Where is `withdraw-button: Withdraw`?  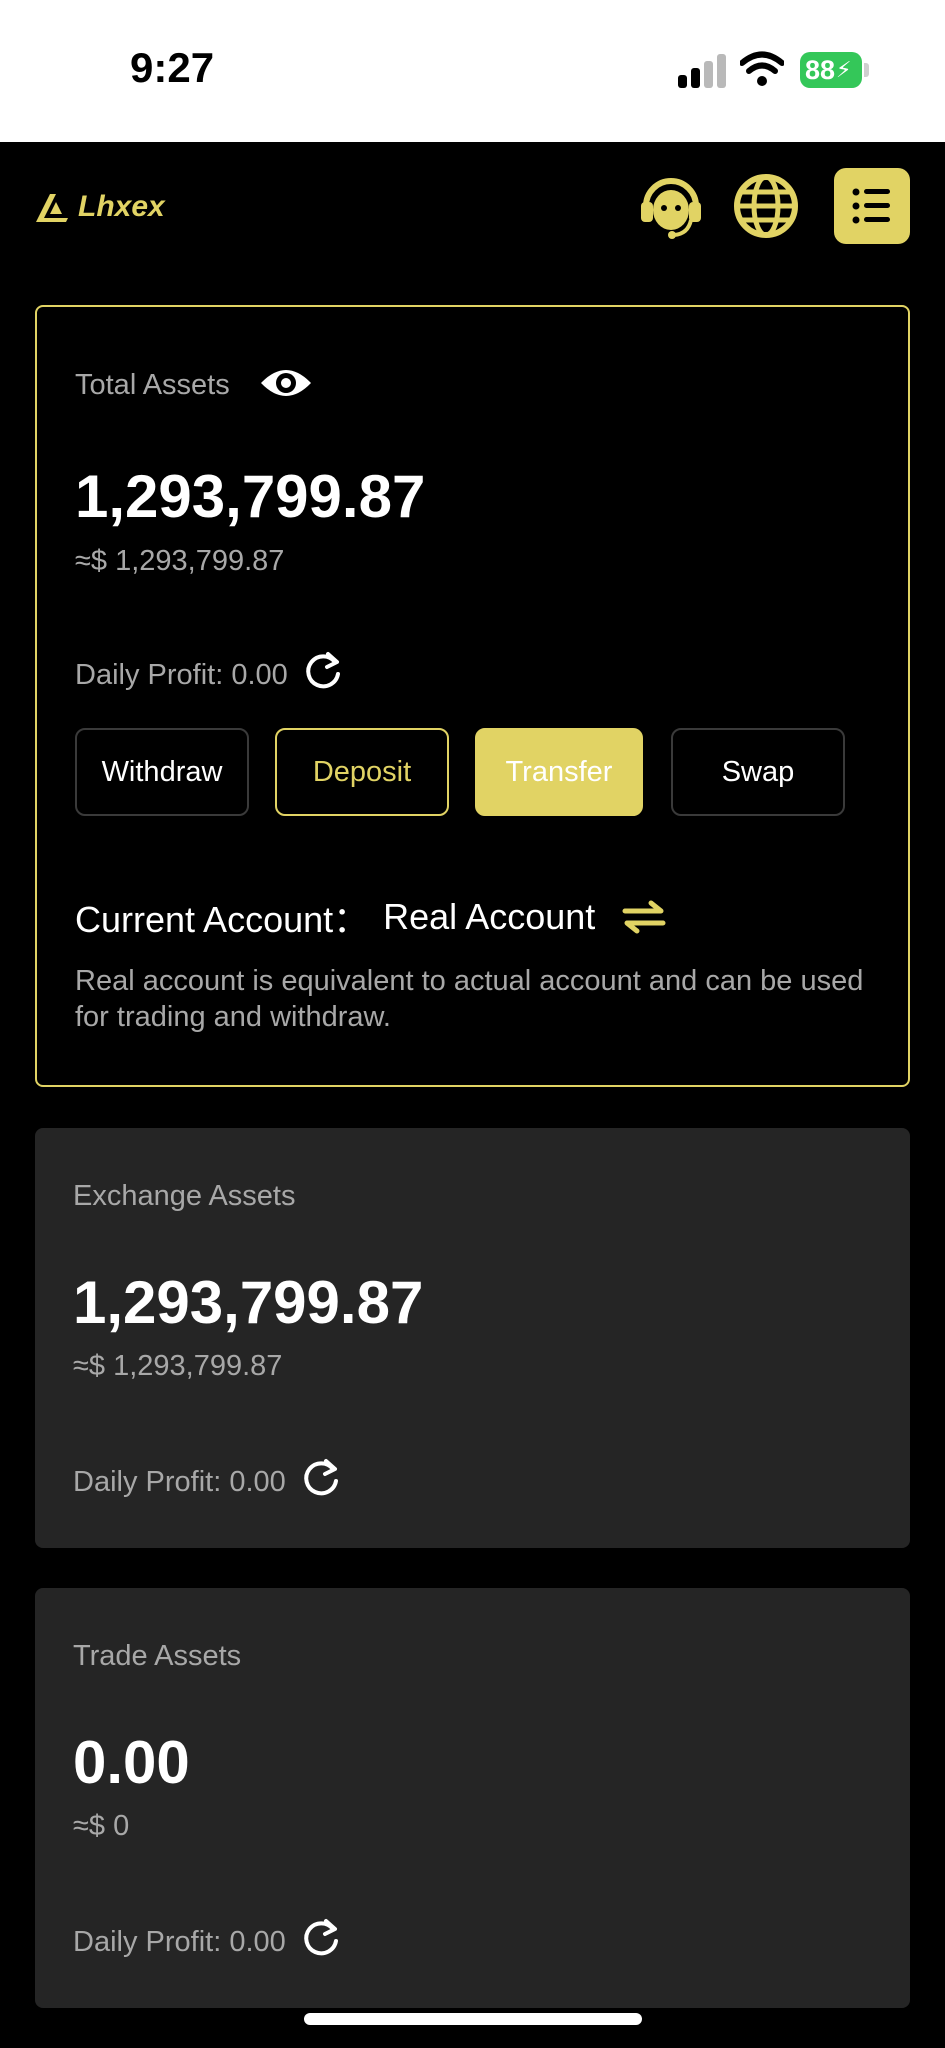 withdraw-button: Withdraw is located at coordinates (162, 772).